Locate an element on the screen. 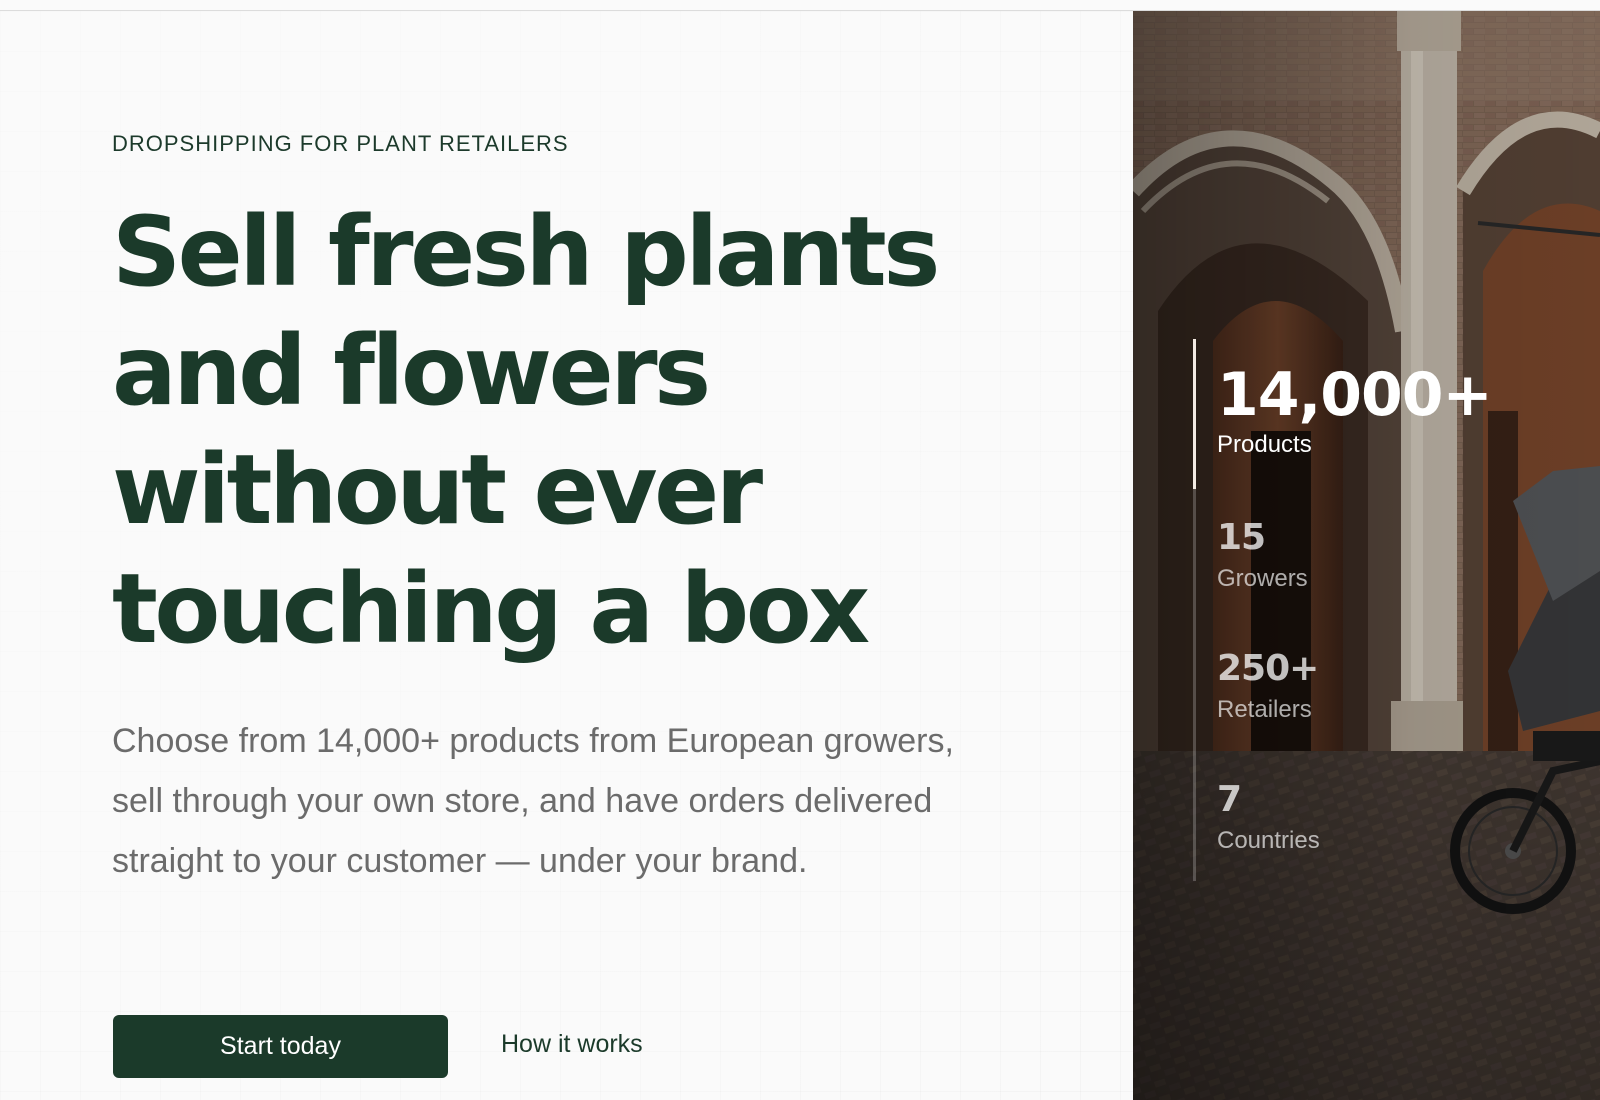 This screenshot has height=1100, width=1600. stat-value: 250+ is located at coordinates (1268, 668).